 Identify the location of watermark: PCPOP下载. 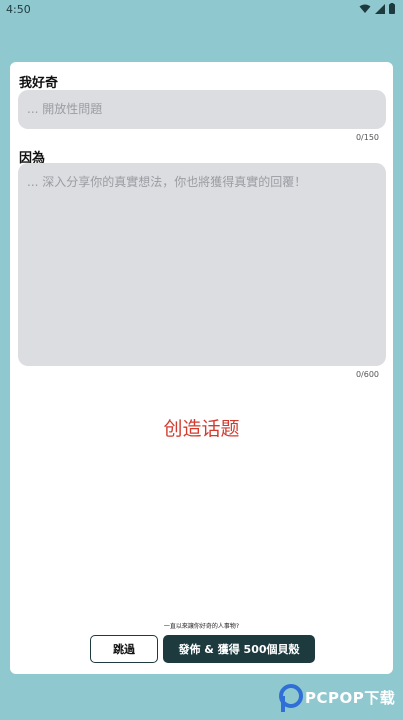
(340, 700).